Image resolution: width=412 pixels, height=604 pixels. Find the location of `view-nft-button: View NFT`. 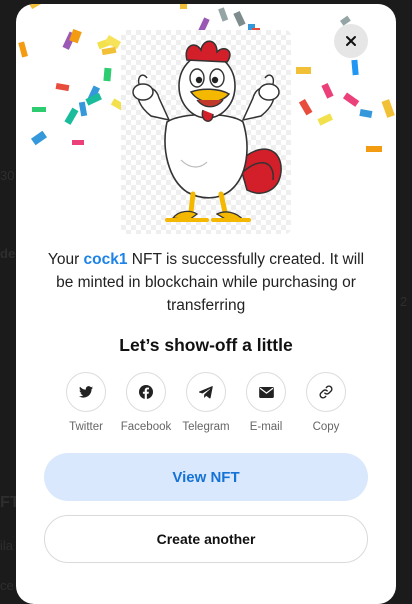

view-nft-button: View NFT is located at coordinates (206, 477).